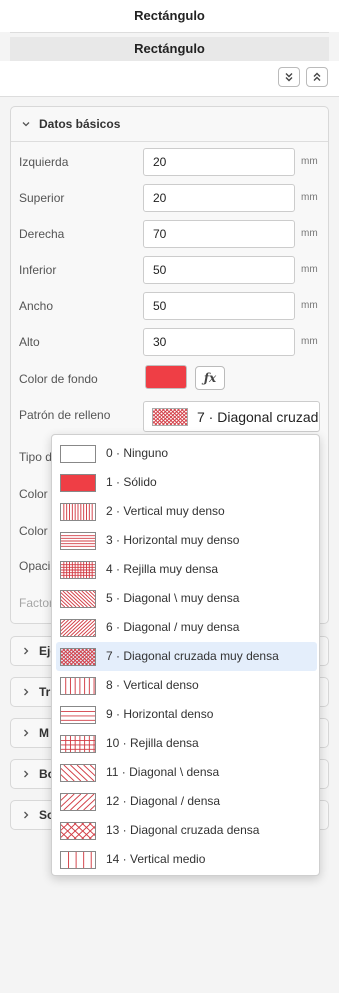  Describe the element at coordinates (173, 598) in the screenshot. I see `pattern-option-label: 5 · Diagonal \ muy densa` at that location.